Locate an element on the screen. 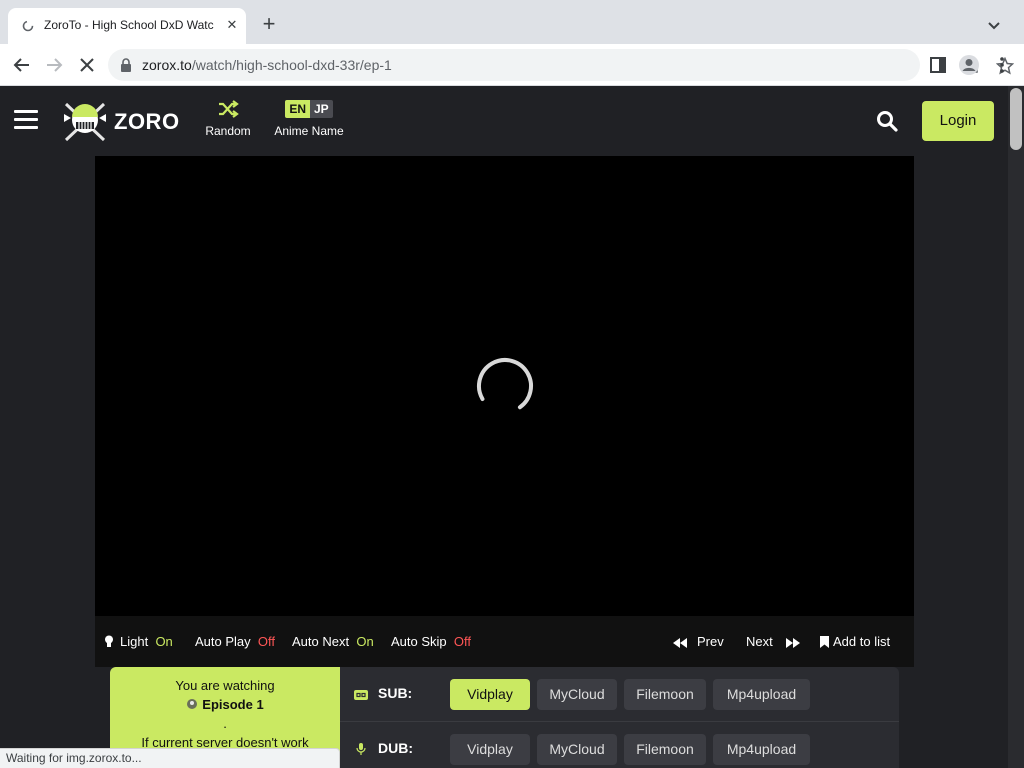 Image resolution: width=1024 pixels, height=768 pixels. sub-server-mycloud: MyCloud is located at coordinates (577, 694).